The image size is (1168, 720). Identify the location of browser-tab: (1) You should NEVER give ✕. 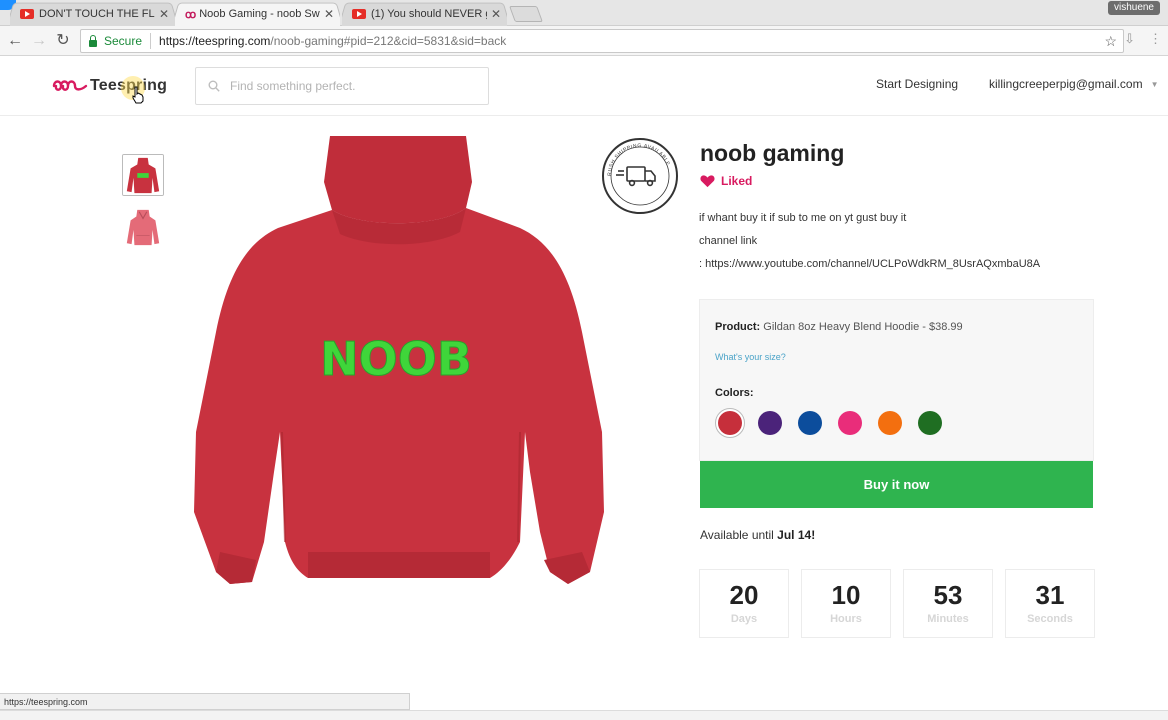
(424, 14).